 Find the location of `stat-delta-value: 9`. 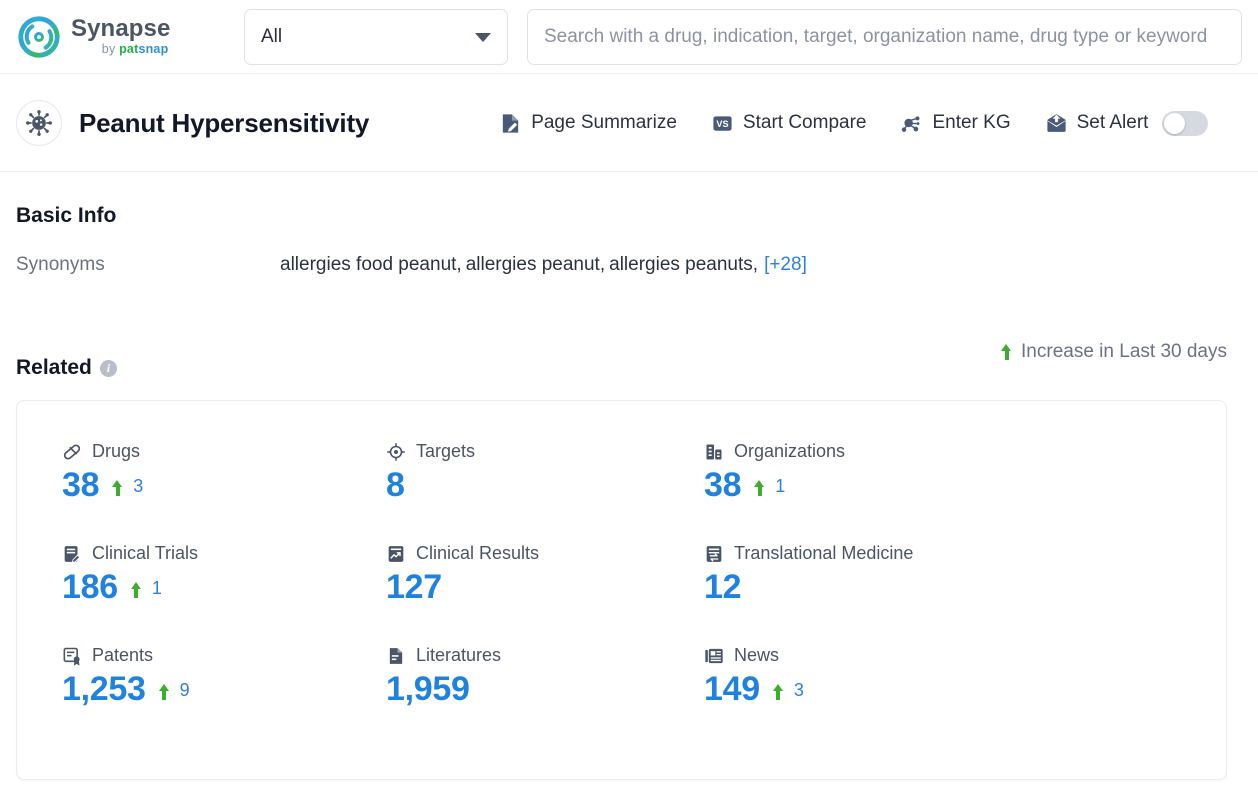

stat-delta-value: 9 is located at coordinates (184, 690).